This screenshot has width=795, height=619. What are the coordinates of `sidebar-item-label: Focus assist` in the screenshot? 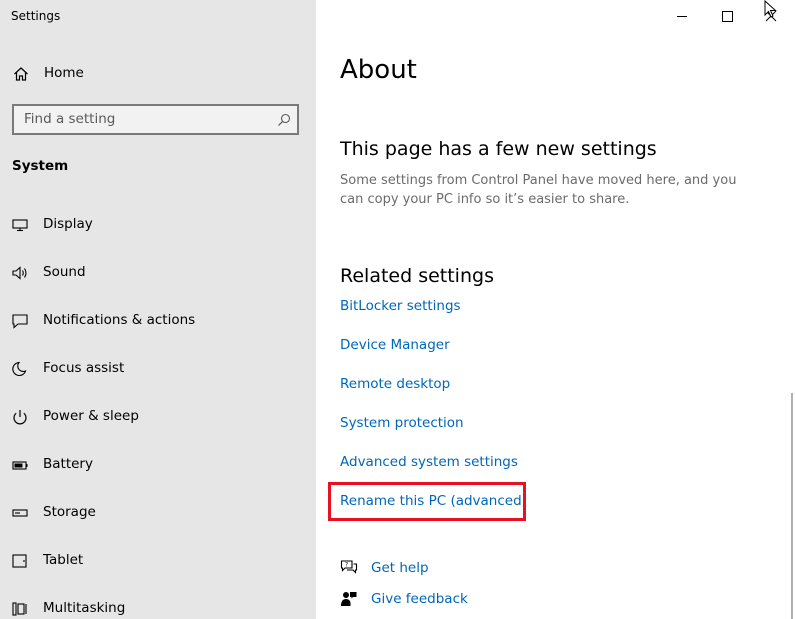 It's located at (84, 368).